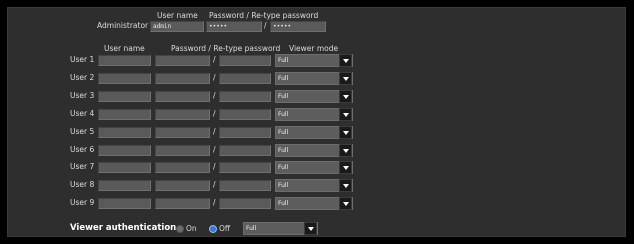  Describe the element at coordinates (180, 229) in the screenshot. I see `viewer-auth-on-radio` at that location.